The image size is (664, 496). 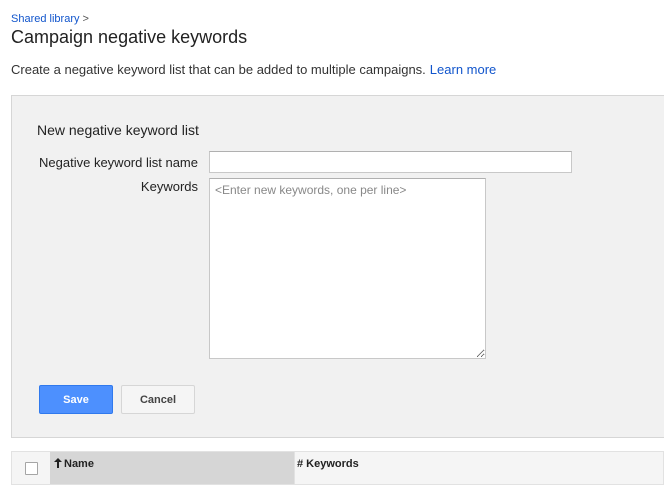 What do you see at coordinates (463, 69) in the screenshot?
I see `learn-more-link: Learn more` at bounding box center [463, 69].